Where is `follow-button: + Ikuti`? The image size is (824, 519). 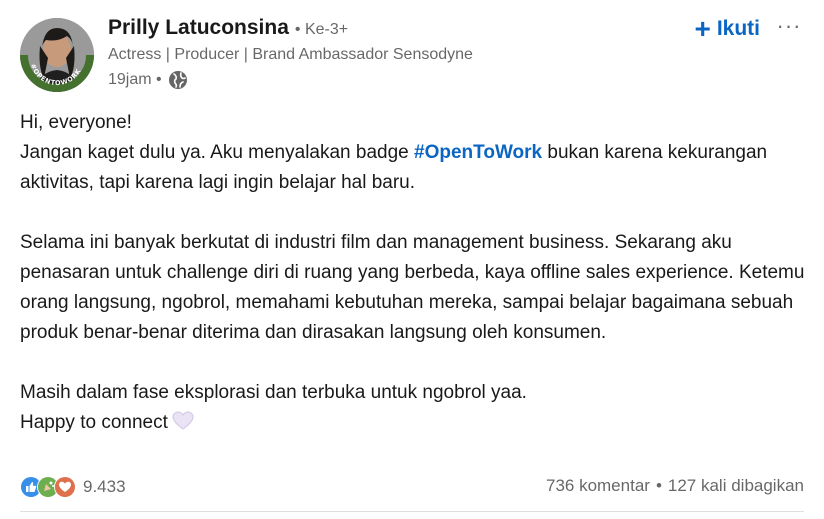 follow-button: + Ikuti is located at coordinates (727, 29).